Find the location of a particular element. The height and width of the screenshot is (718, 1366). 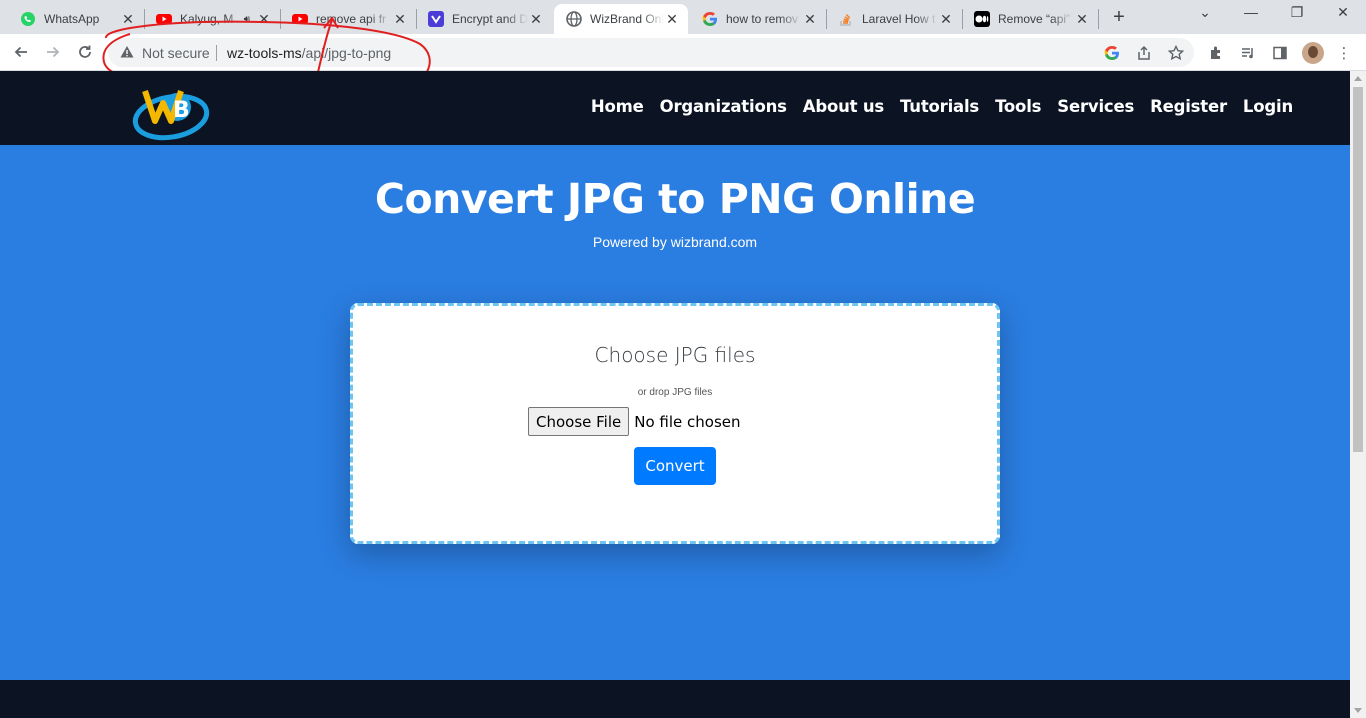

avatar is located at coordinates (1313, 53).